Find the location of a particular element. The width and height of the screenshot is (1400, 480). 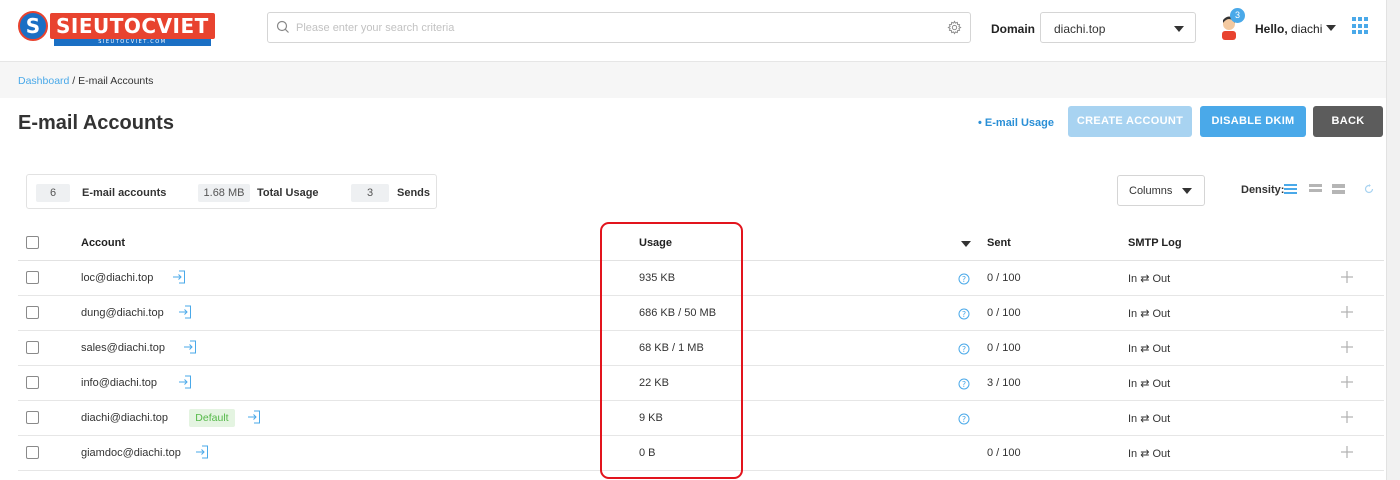

account-email: info@diachi.top is located at coordinates (119, 383).